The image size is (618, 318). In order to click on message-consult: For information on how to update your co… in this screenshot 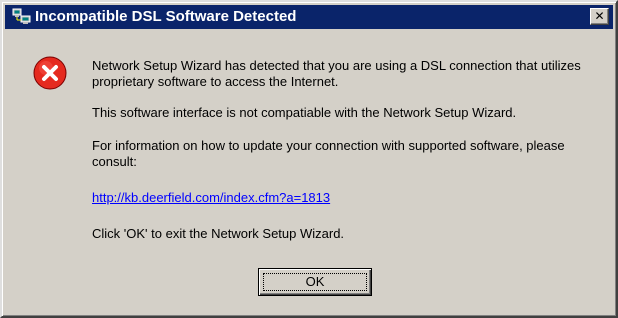, I will do `click(328, 153)`.